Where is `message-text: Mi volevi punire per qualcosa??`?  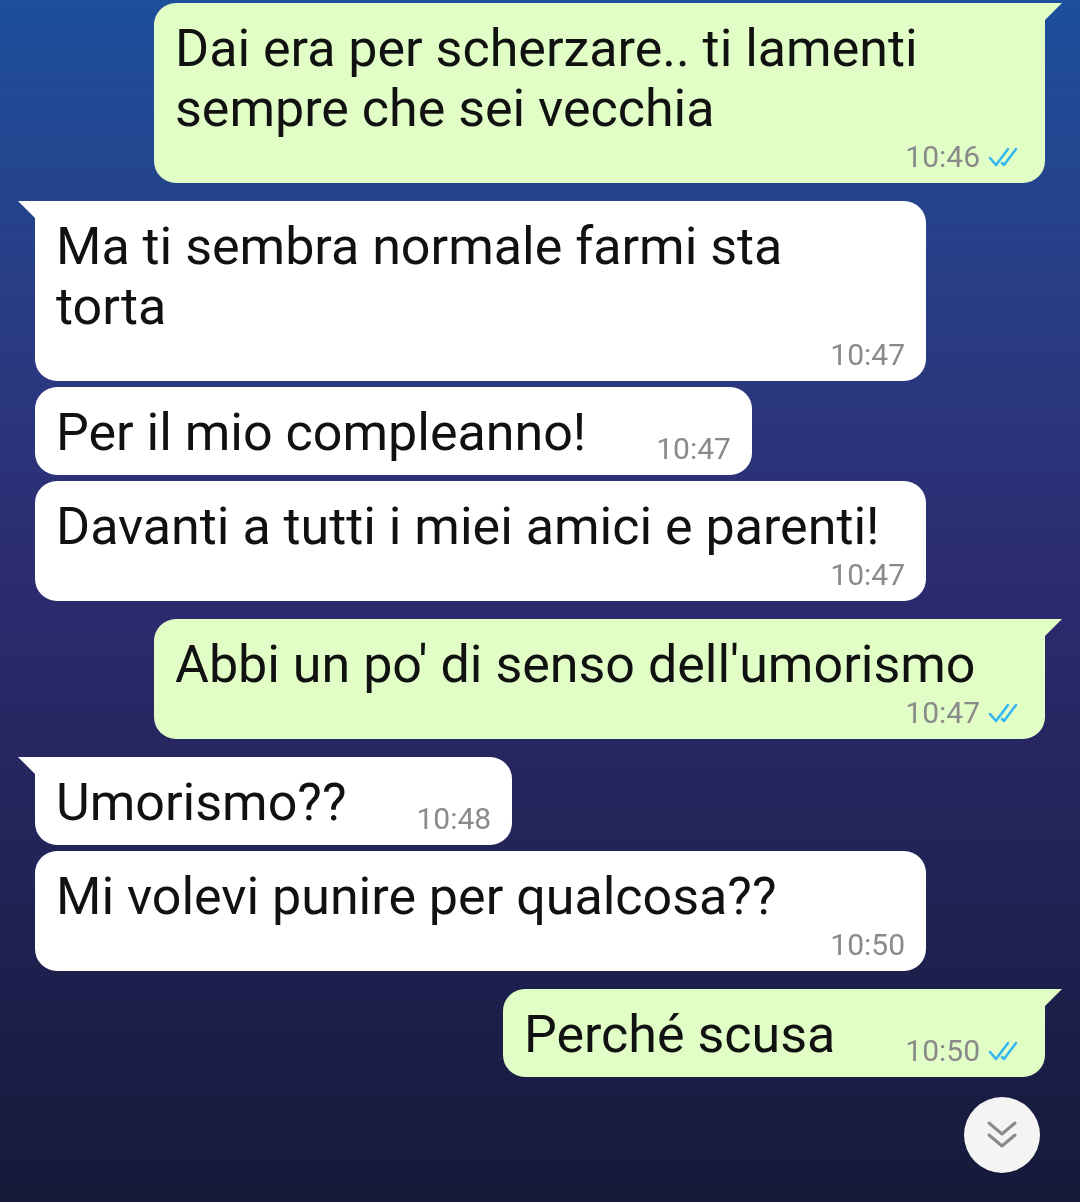 message-text: Mi volevi punire per qualcosa?? is located at coordinates (416, 897).